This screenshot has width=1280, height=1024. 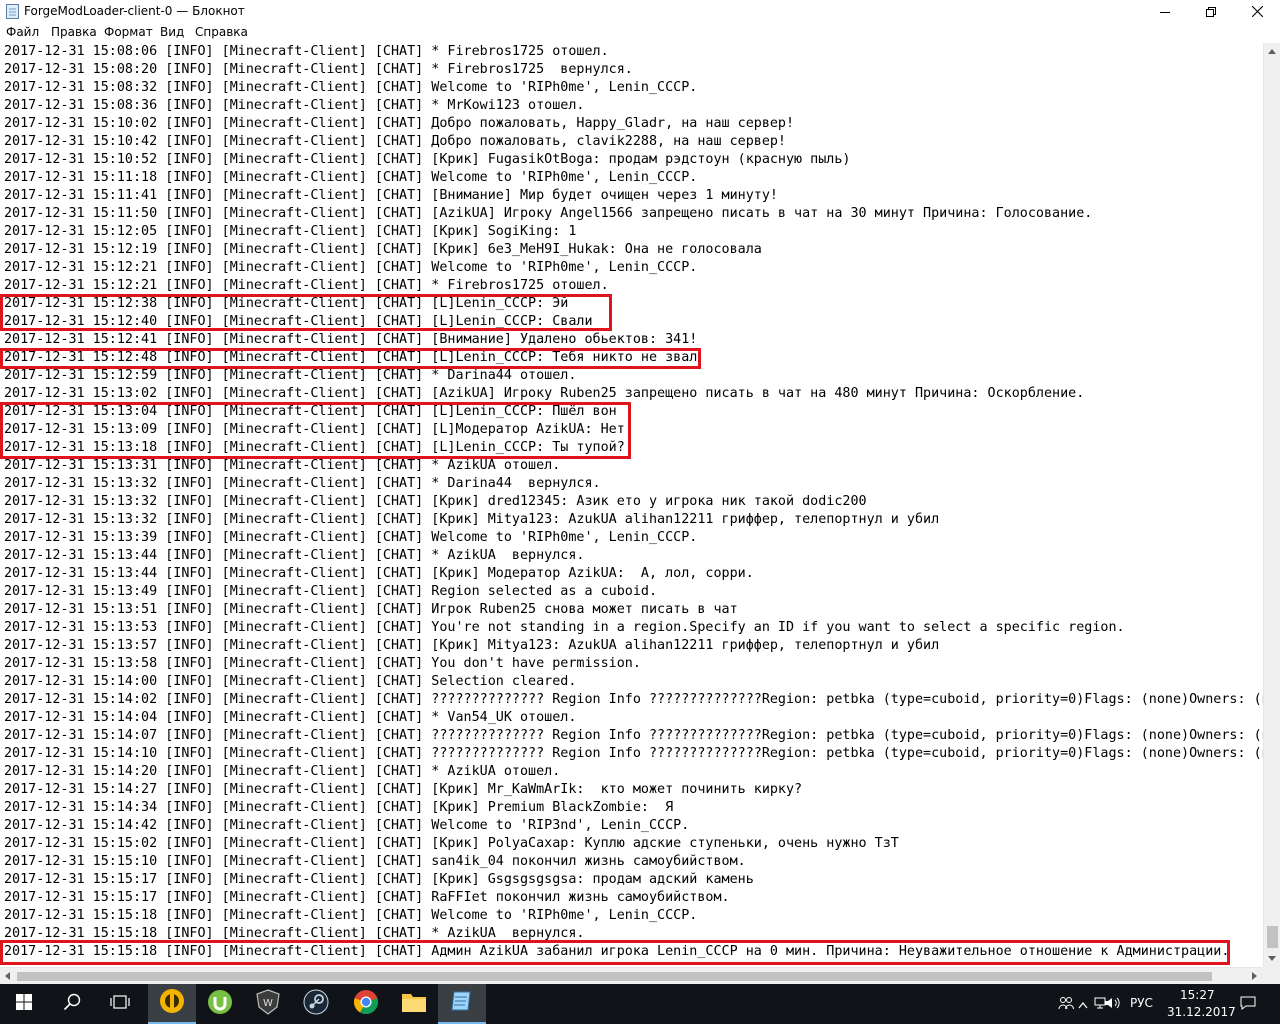 I want to click on scrollbar-corner, so click(x=1271, y=975).